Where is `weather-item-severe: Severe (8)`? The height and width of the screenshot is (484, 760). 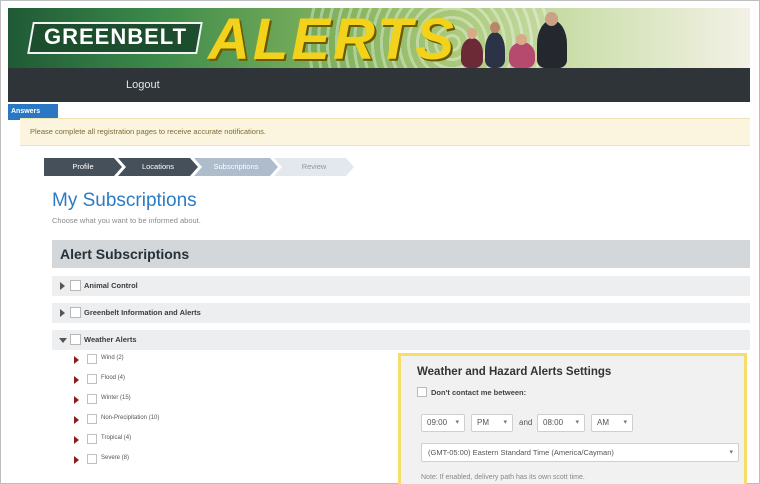 weather-item-severe: Severe (8) is located at coordinates (174, 460).